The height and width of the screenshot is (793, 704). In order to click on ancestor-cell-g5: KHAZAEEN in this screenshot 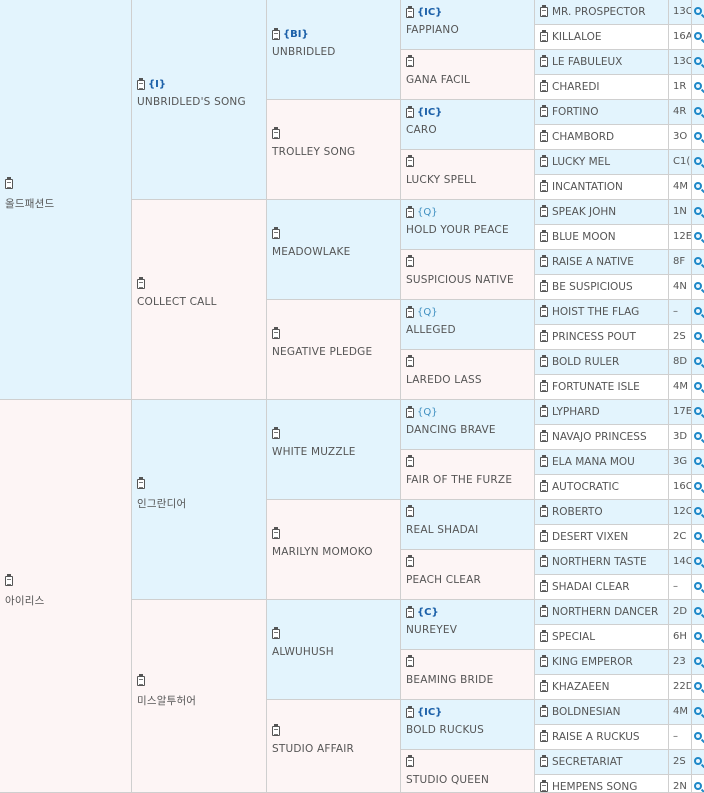, I will do `click(602, 687)`.